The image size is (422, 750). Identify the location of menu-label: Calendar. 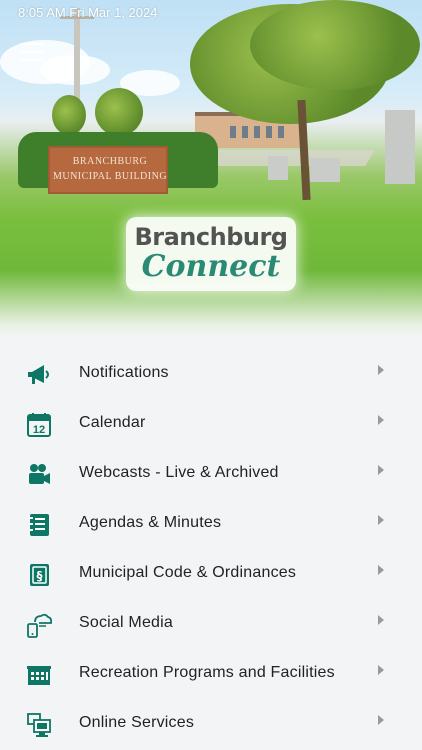
(112, 422).